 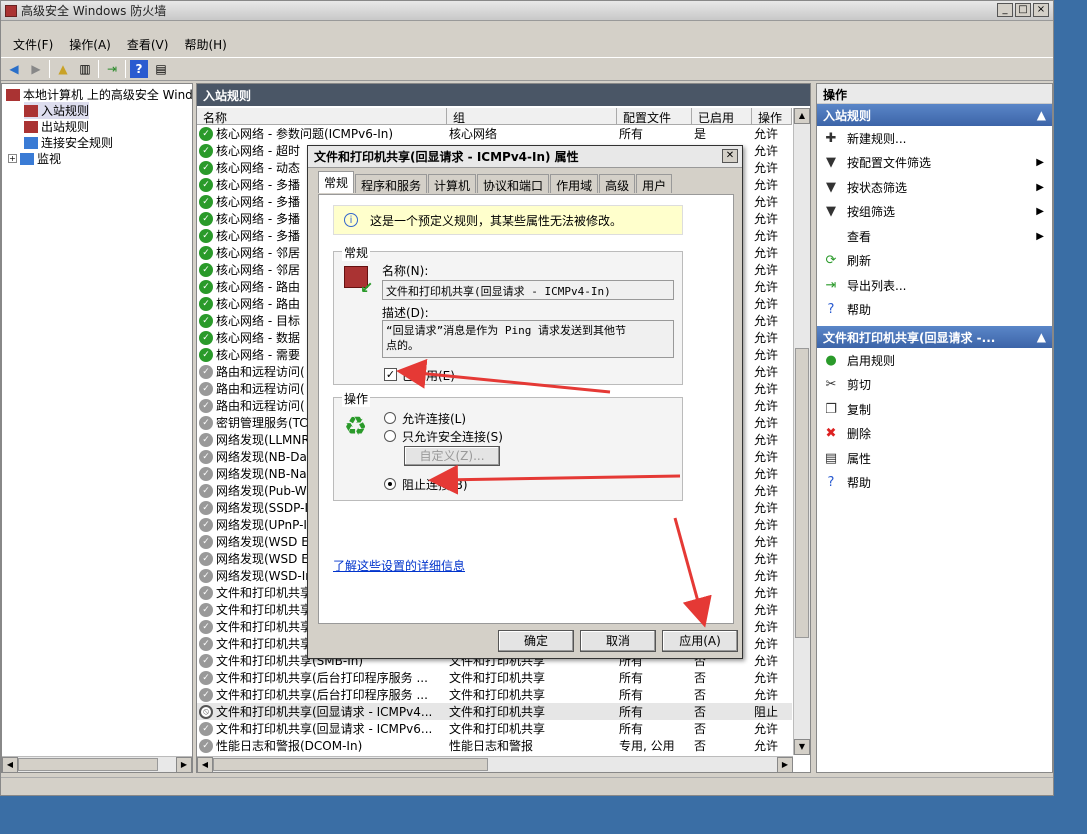 I want to click on ok-button: 确定, so click(x=536, y=641).